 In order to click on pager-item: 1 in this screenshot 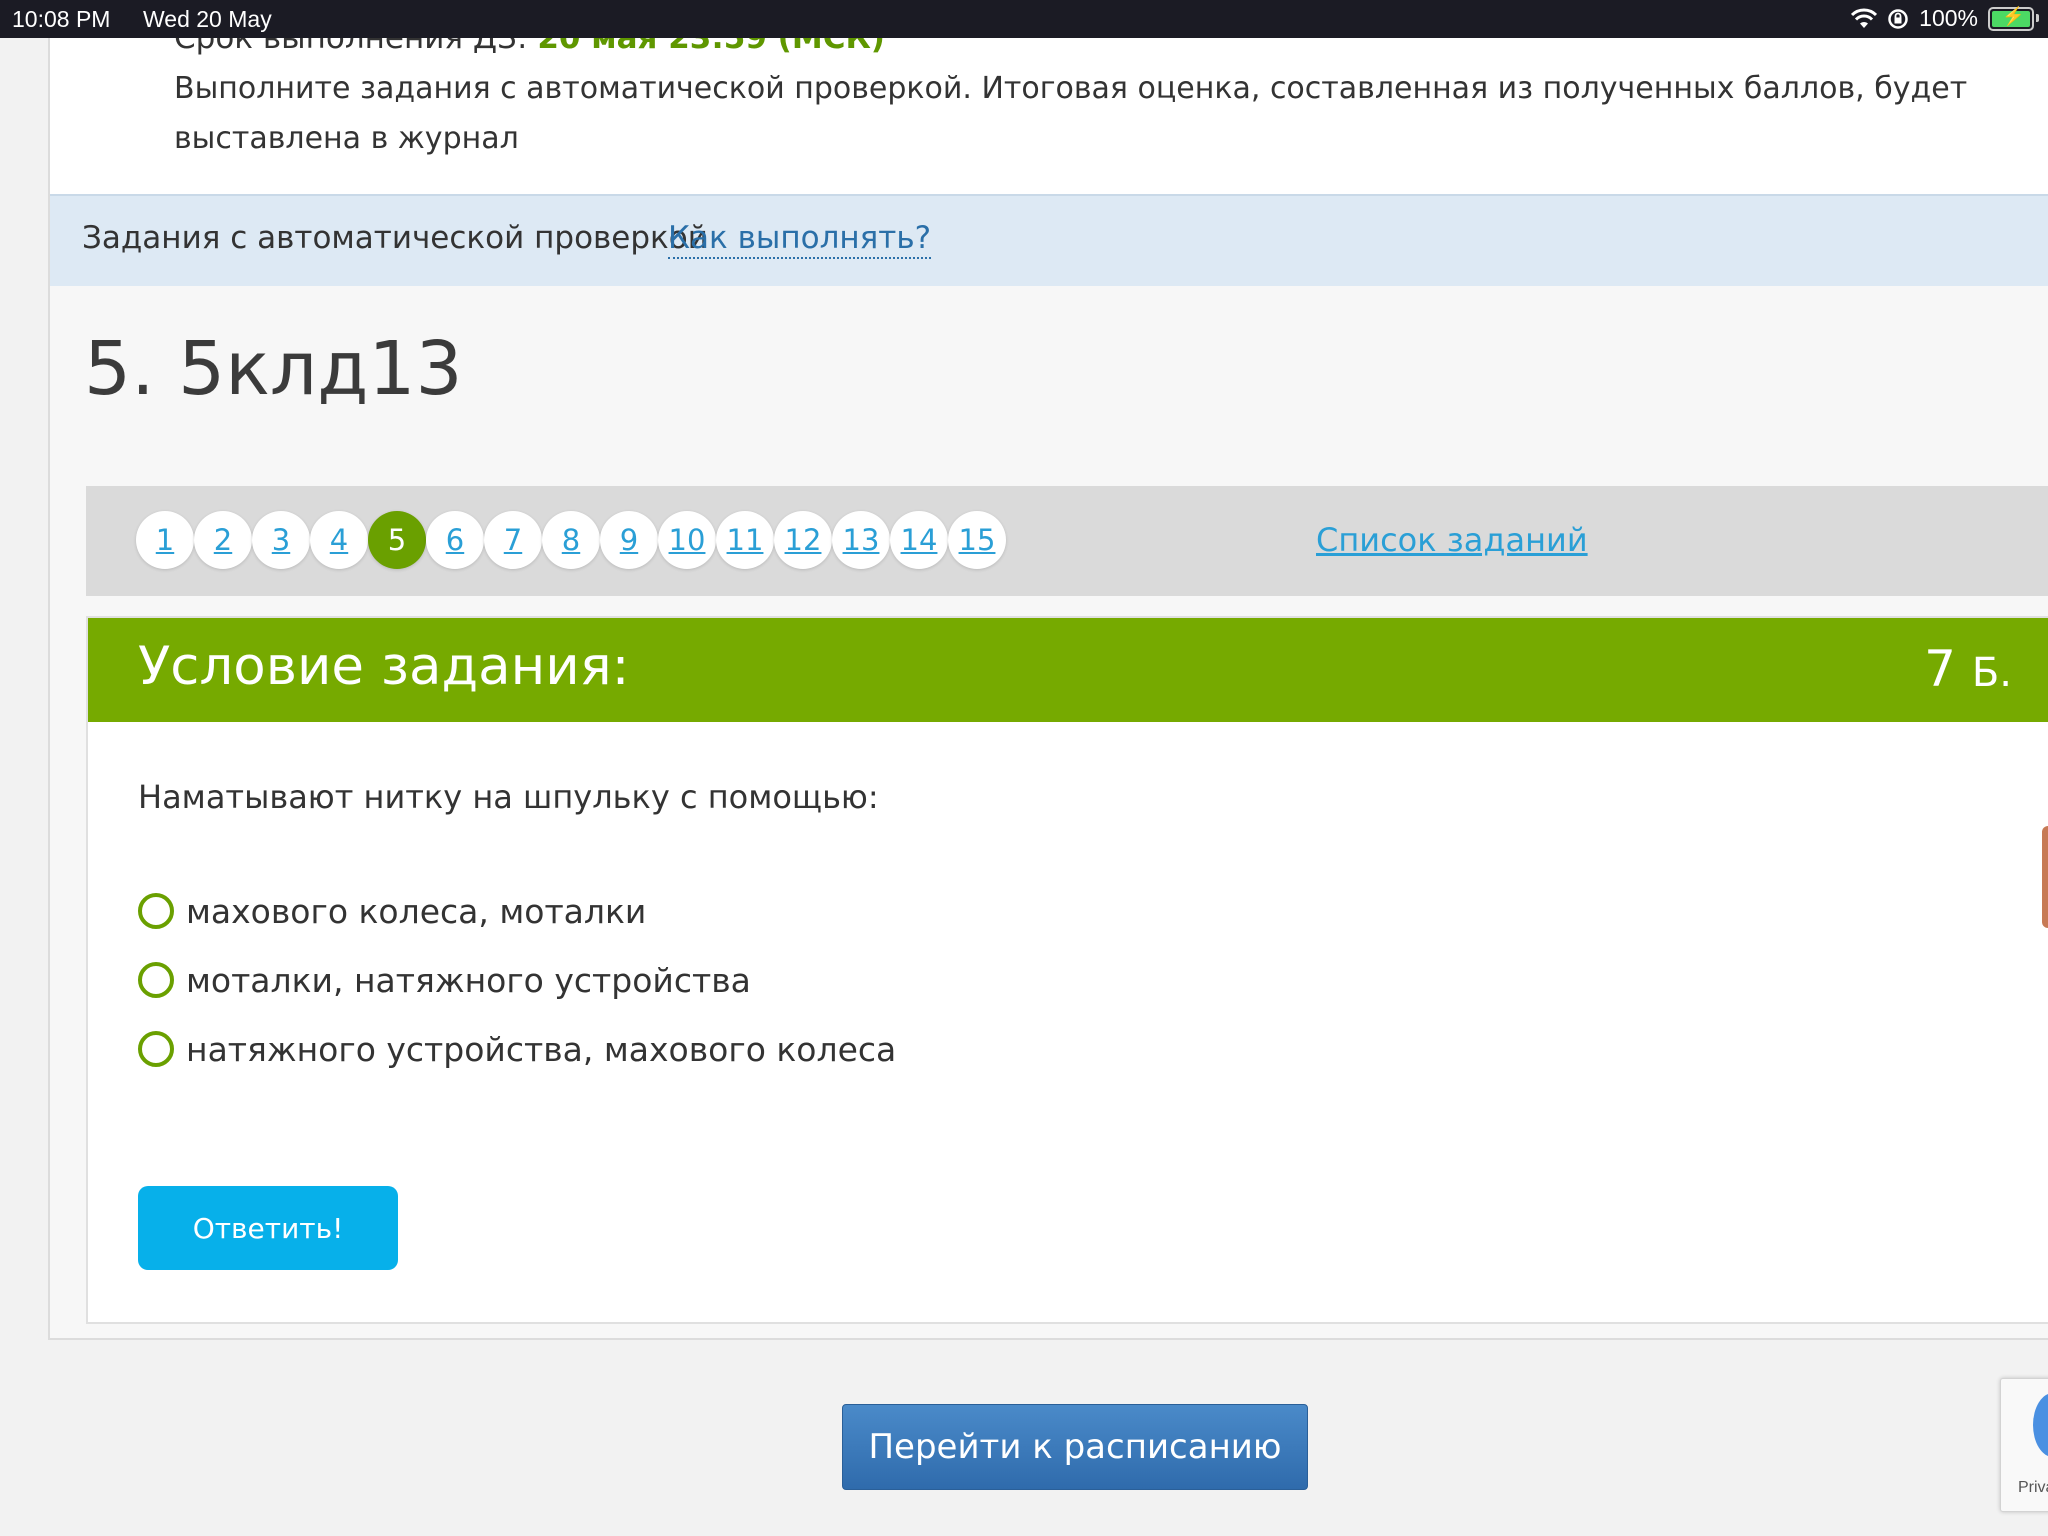, I will do `click(165, 540)`.